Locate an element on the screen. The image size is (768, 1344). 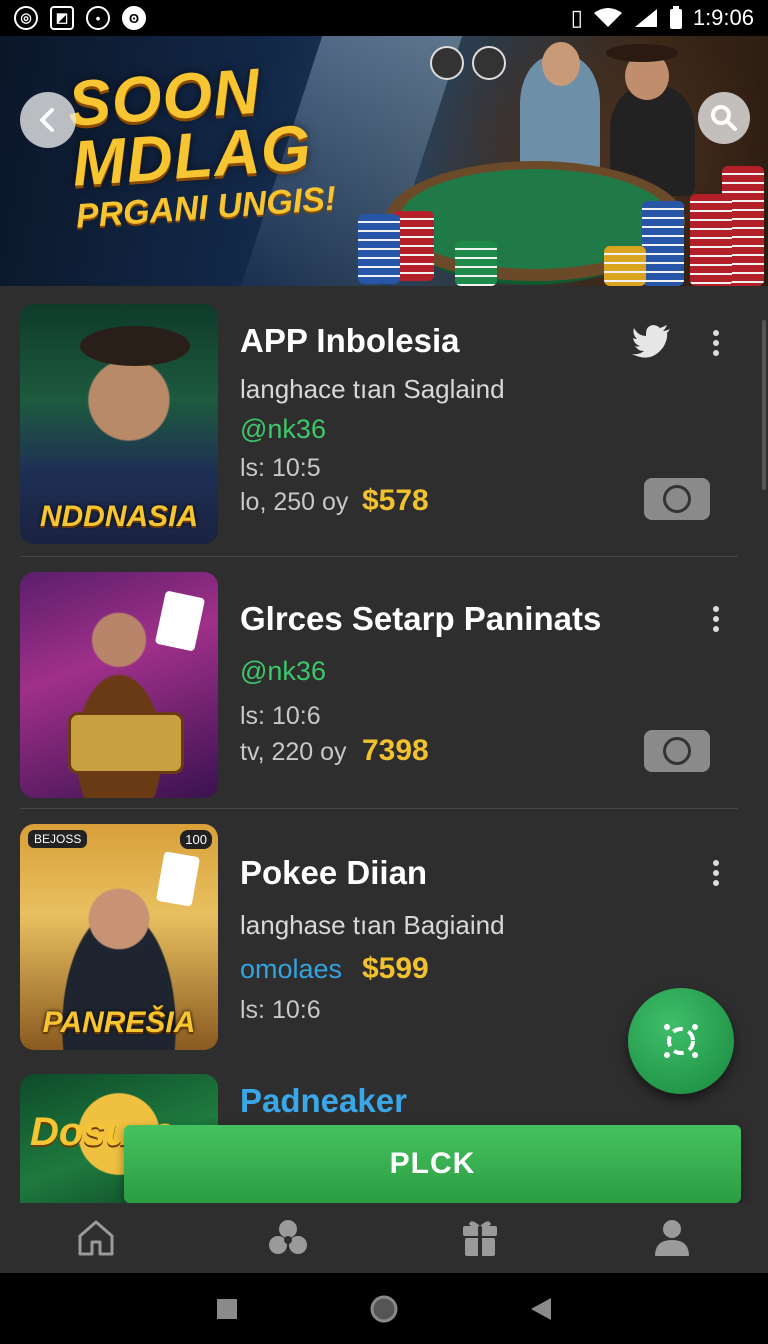
community-icon is located at coordinates (288, 1237).